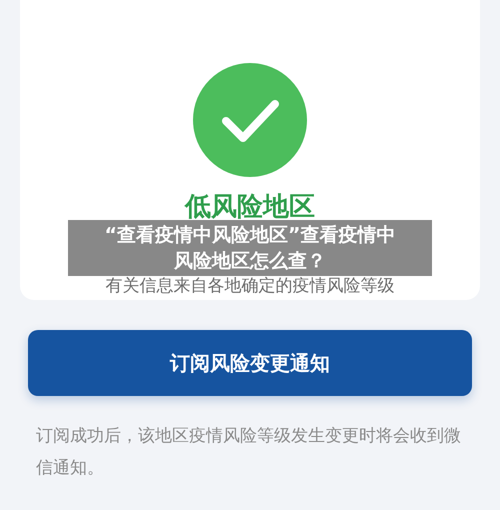 The image size is (500, 510). I want to click on overlay-caption: “查看疫情中风险地区”查看疫情中风险地区怎么查？, so click(250, 248).